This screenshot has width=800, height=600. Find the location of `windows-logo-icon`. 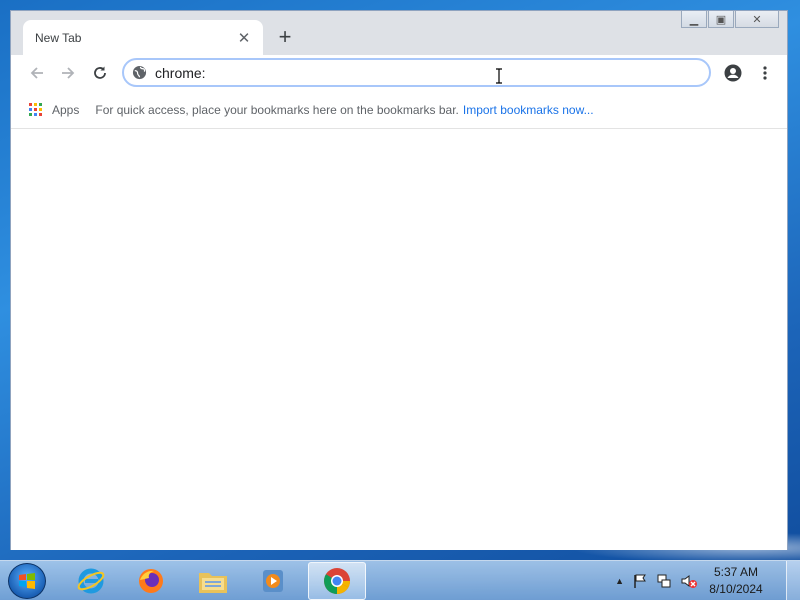

windows-logo-icon is located at coordinates (27, 581).